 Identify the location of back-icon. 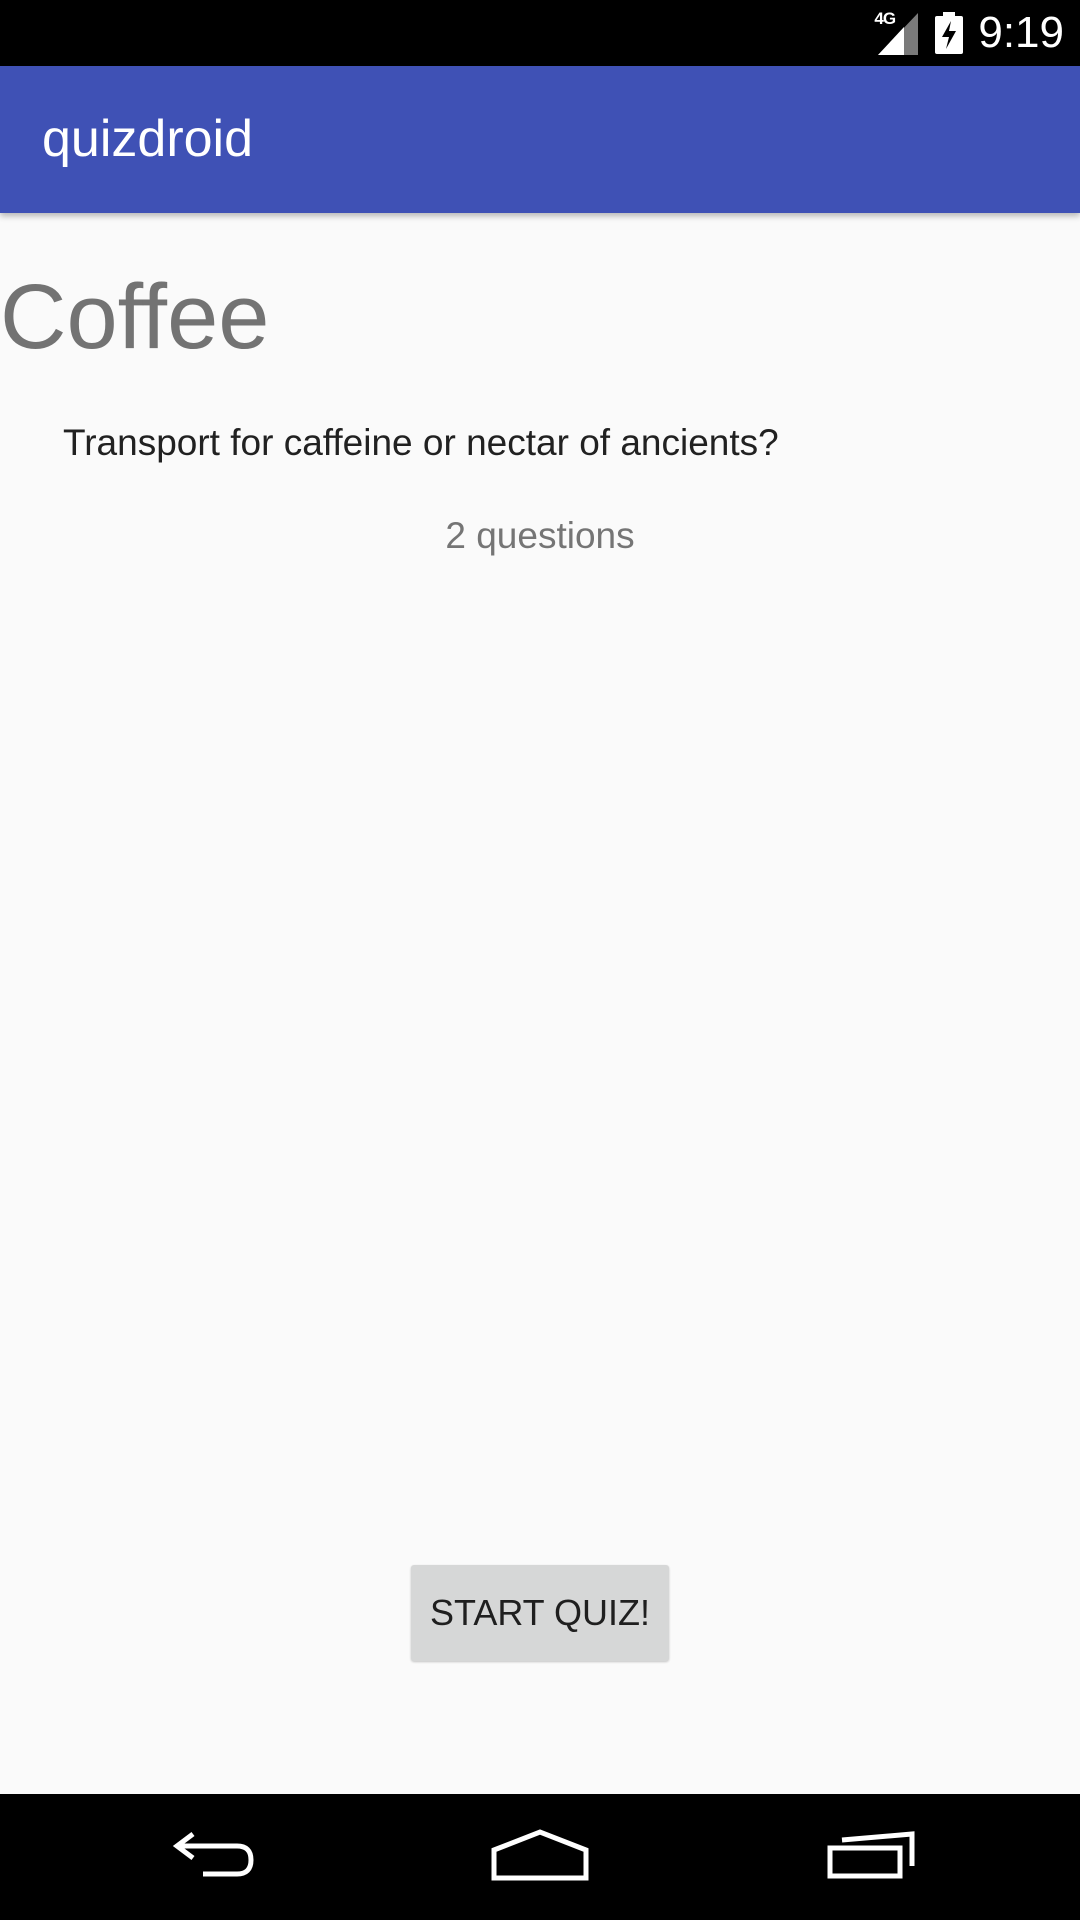
(210, 1857).